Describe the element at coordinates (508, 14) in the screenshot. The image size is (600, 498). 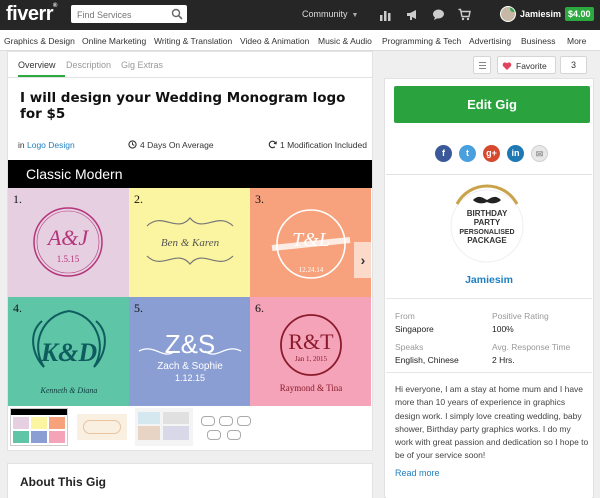
I see `avatar` at that location.